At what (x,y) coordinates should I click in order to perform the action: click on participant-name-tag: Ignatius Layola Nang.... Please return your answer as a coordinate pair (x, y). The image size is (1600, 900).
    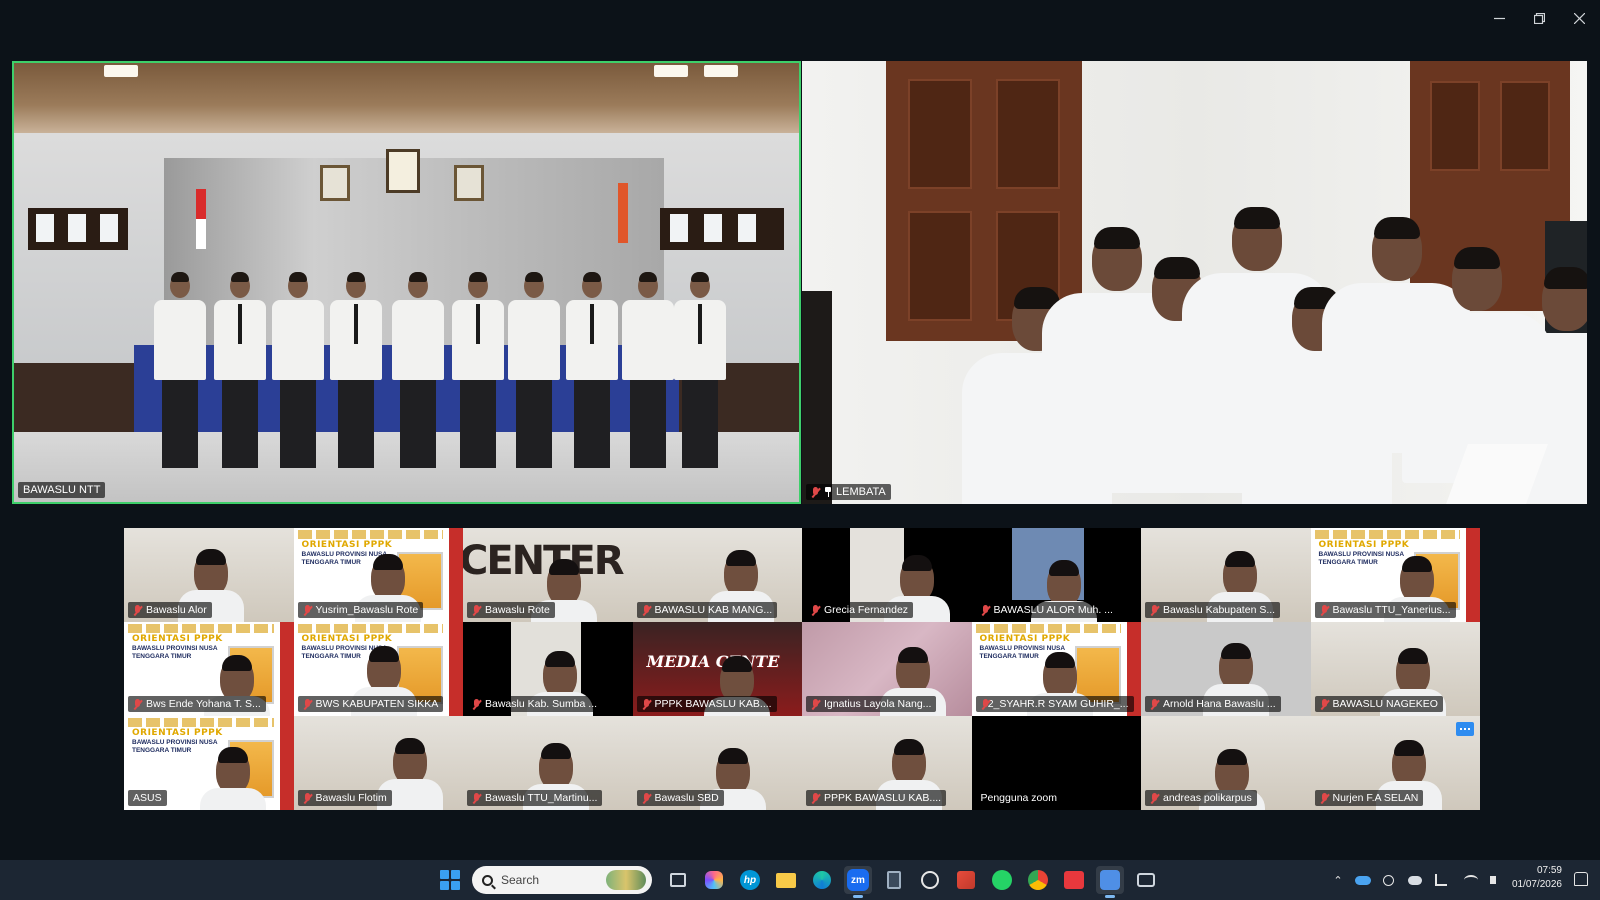
    Looking at the image, I should click on (871, 704).